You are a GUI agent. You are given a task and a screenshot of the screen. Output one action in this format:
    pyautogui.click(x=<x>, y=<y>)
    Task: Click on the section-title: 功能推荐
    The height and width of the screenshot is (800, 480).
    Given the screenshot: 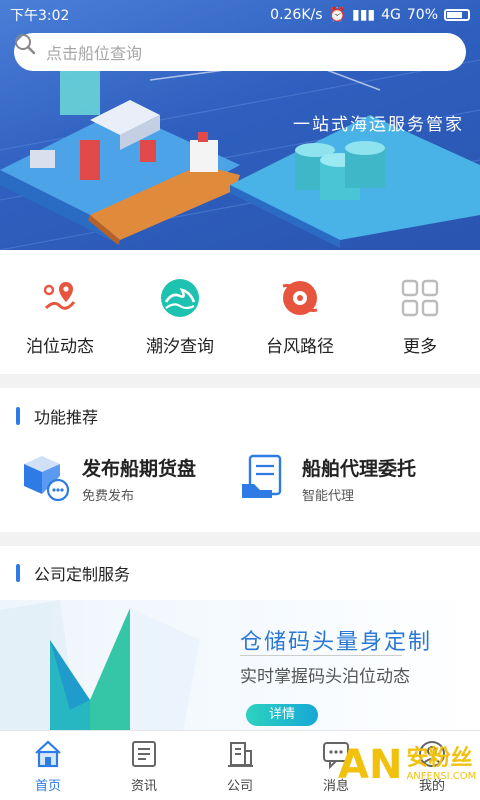 What is the action you would take?
    pyautogui.click(x=240, y=416)
    